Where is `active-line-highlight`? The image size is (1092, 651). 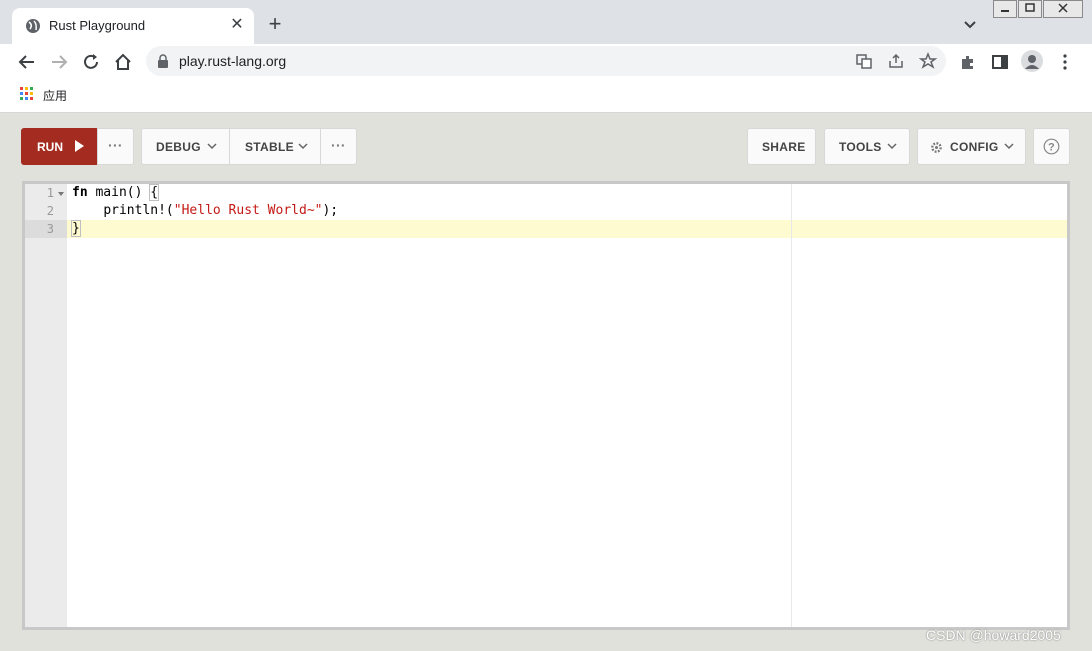 active-line-highlight is located at coordinates (567, 229).